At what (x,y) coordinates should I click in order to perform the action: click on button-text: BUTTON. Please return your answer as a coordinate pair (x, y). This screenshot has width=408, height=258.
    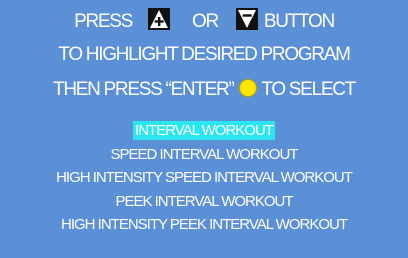
    Looking at the image, I should click on (299, 21).